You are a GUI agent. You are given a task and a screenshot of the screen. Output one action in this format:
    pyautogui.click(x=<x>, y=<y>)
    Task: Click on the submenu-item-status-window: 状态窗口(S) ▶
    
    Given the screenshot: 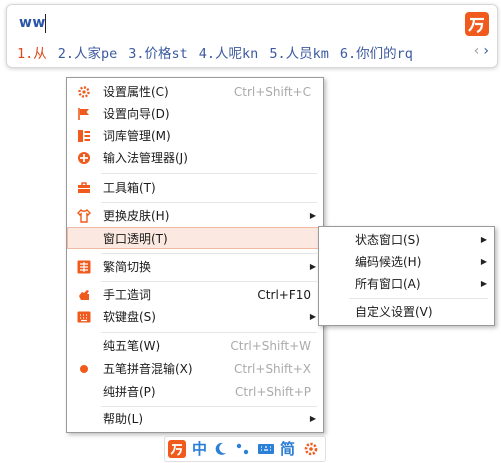 What is the action you would take?
    pyautogui.click(x=406, y=240)
    